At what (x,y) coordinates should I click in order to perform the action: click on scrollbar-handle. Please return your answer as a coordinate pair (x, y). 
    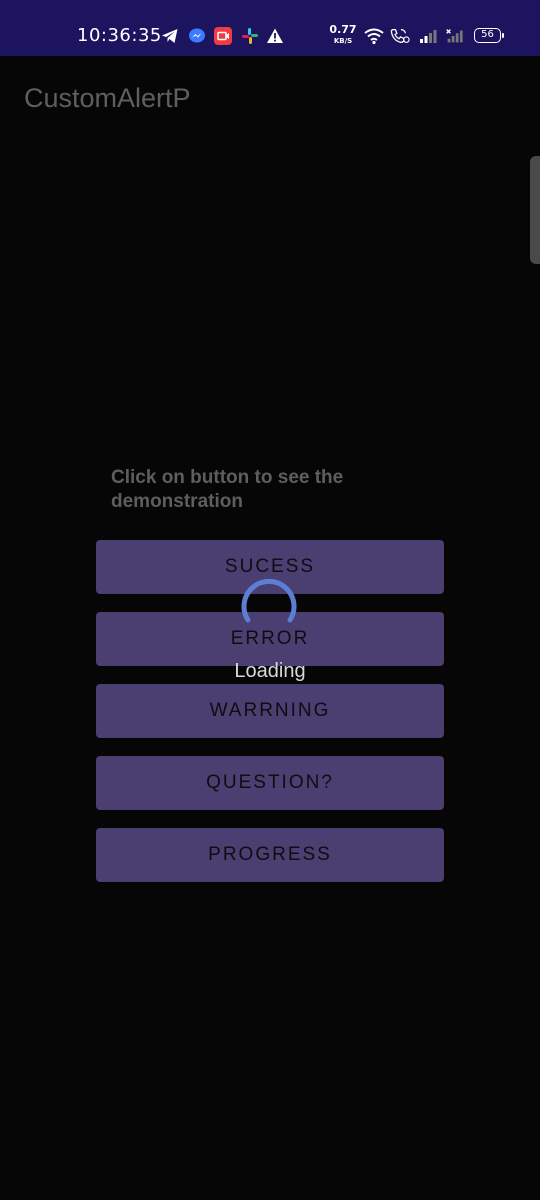
    Looking at the image, I should click on (535, 210).